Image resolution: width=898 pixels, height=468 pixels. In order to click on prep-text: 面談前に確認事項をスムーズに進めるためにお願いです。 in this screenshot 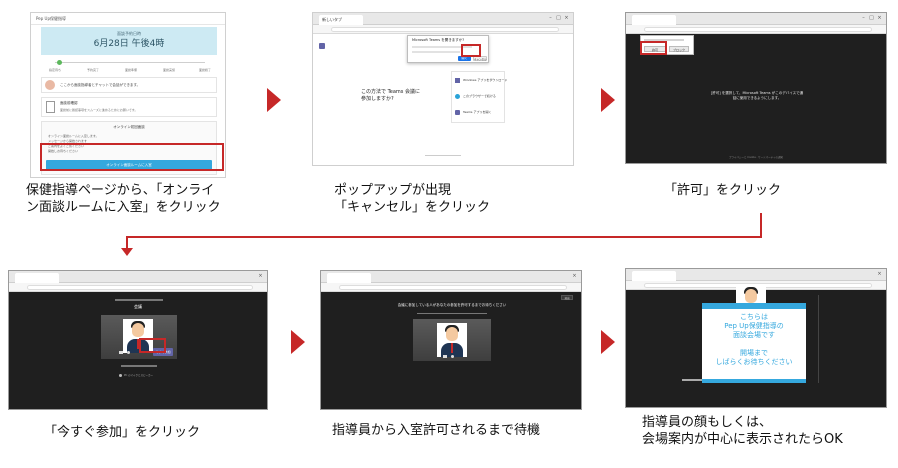, I will do `click(99, 110)`.